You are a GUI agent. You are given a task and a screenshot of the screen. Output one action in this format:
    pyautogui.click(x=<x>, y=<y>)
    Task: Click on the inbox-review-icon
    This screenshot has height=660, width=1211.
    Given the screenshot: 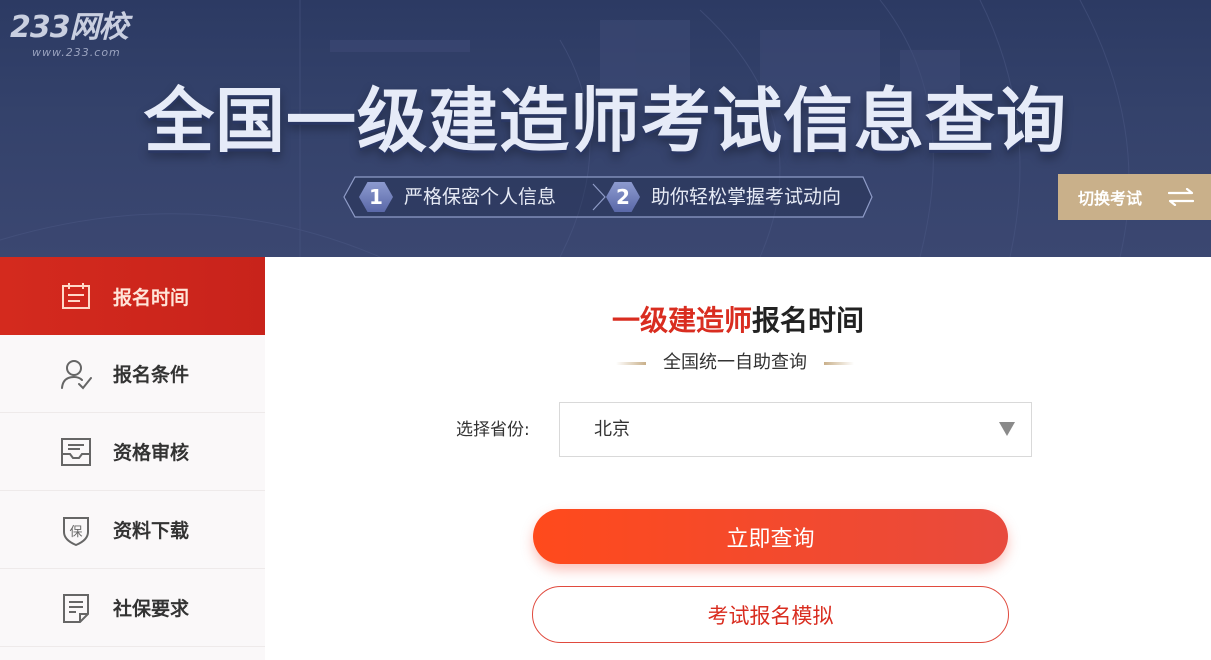 What is the action you would take?
    pyautogui.click(x=76, y=451)
    